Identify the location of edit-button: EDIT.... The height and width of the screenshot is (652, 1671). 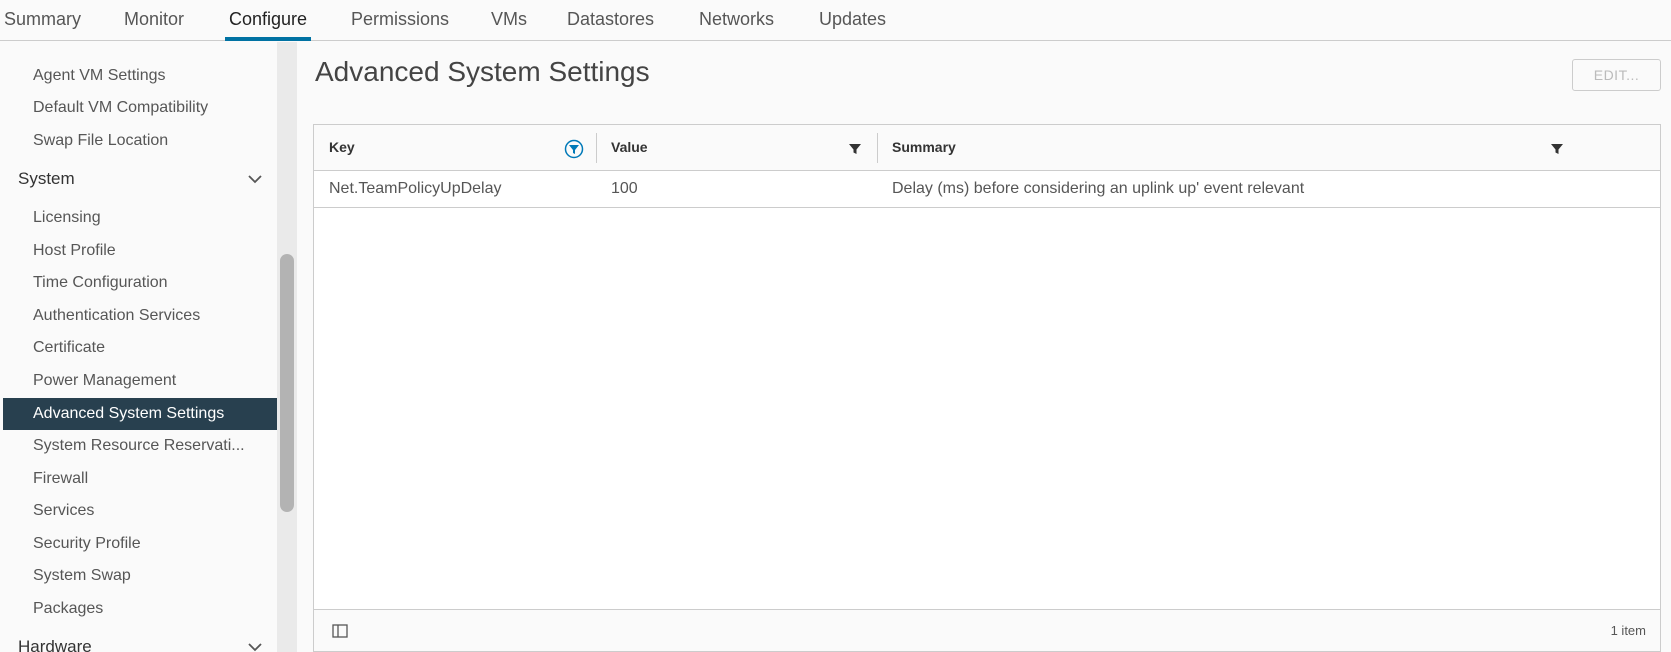
(1616, 75).